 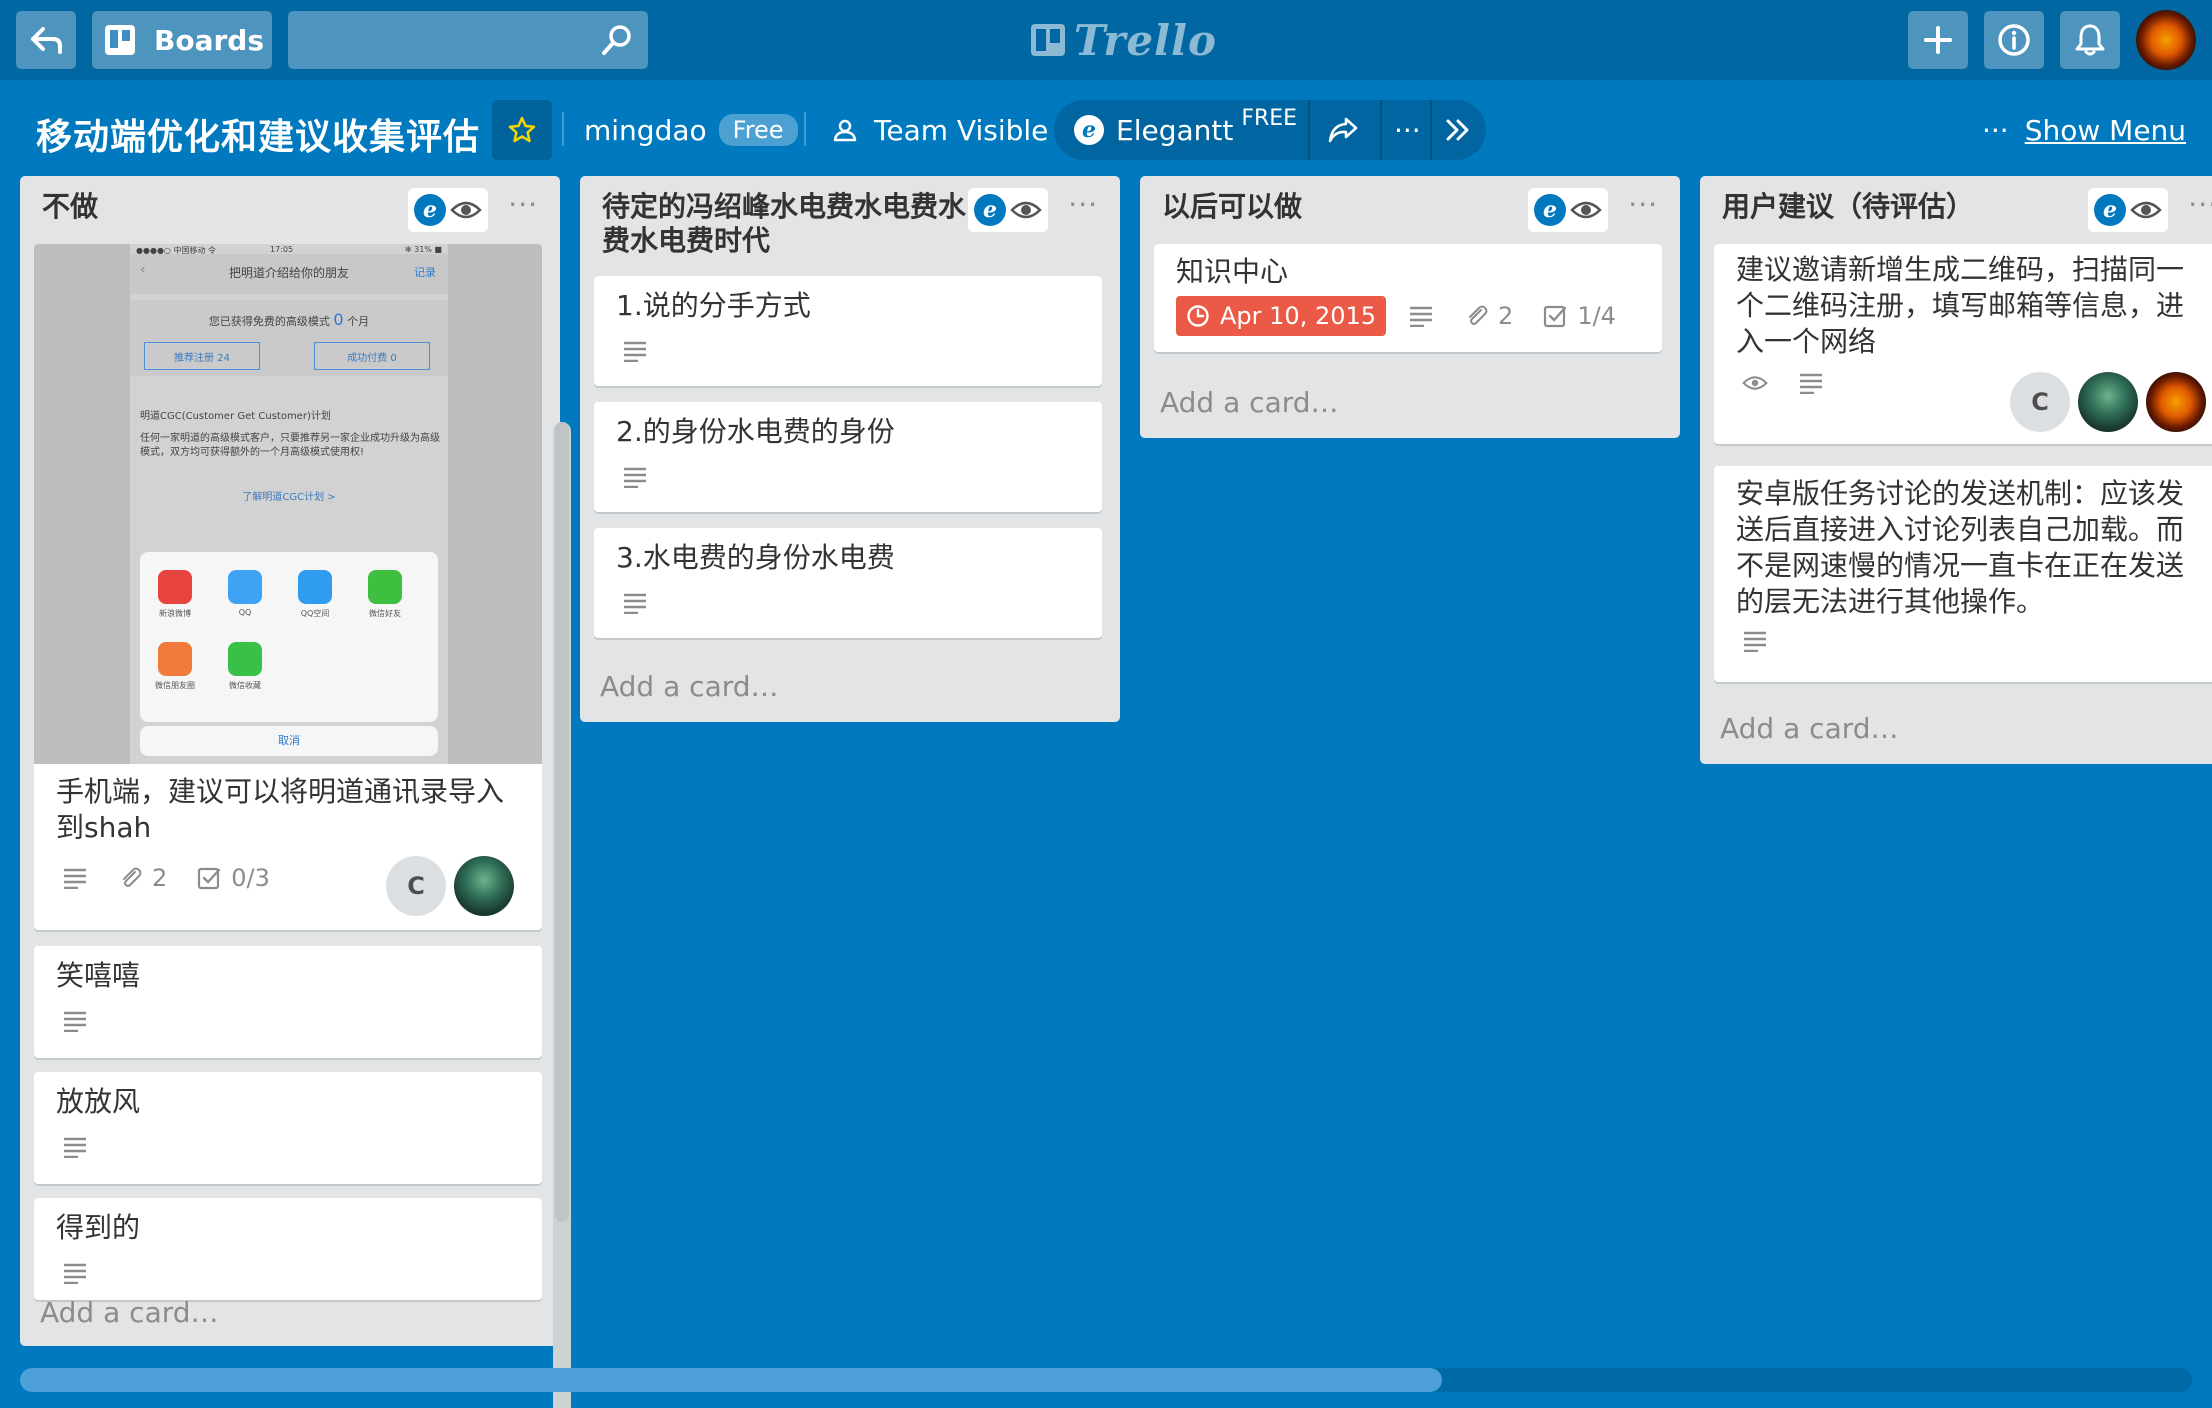 What do you see at coordinates (1596, 316) in the screenshot?
I see `checklist-count: 1/4` at bounding box center [1596, 316].